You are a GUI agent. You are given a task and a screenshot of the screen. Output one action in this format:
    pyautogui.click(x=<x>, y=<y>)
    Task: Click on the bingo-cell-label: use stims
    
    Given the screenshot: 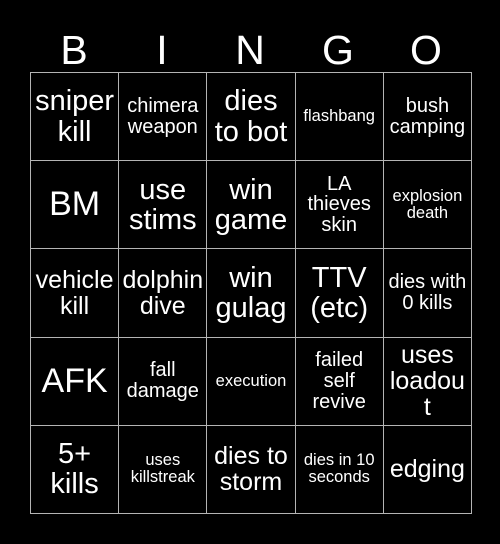 What is the action you would take?
    pyautogui.click(x=162, y=204)
    